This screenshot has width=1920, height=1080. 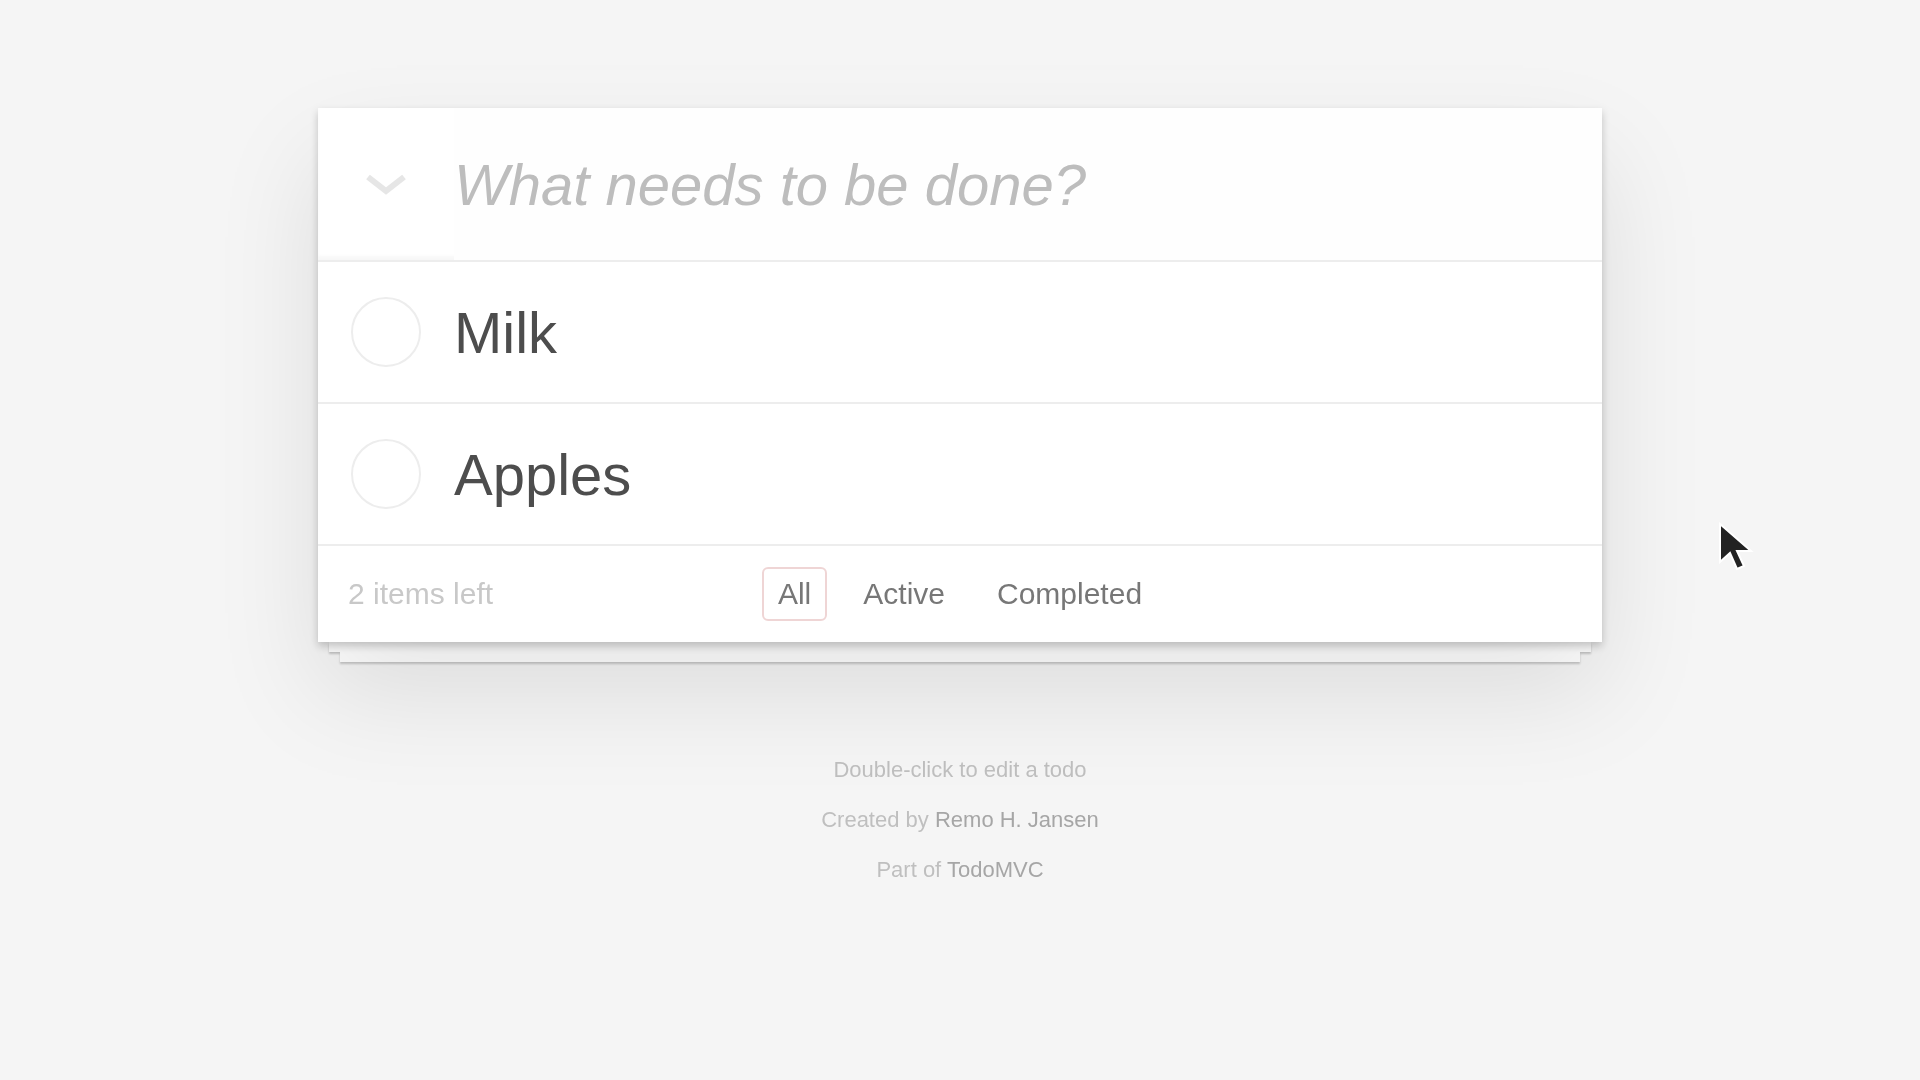 I want to click on filter-link: Active, so click(x=904, y=594).